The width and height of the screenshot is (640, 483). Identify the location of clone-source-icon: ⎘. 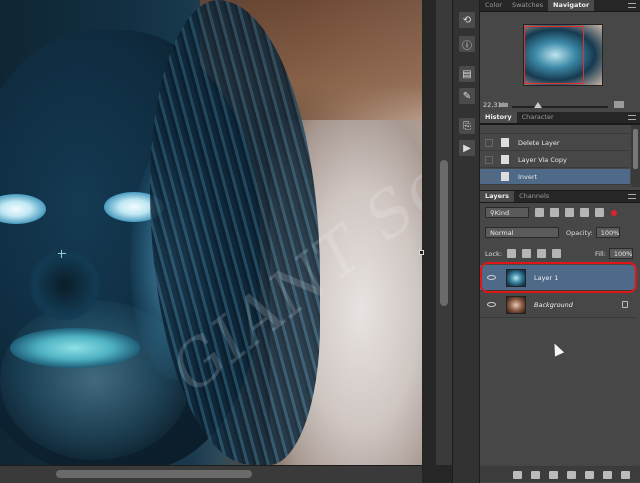
(467, 126).